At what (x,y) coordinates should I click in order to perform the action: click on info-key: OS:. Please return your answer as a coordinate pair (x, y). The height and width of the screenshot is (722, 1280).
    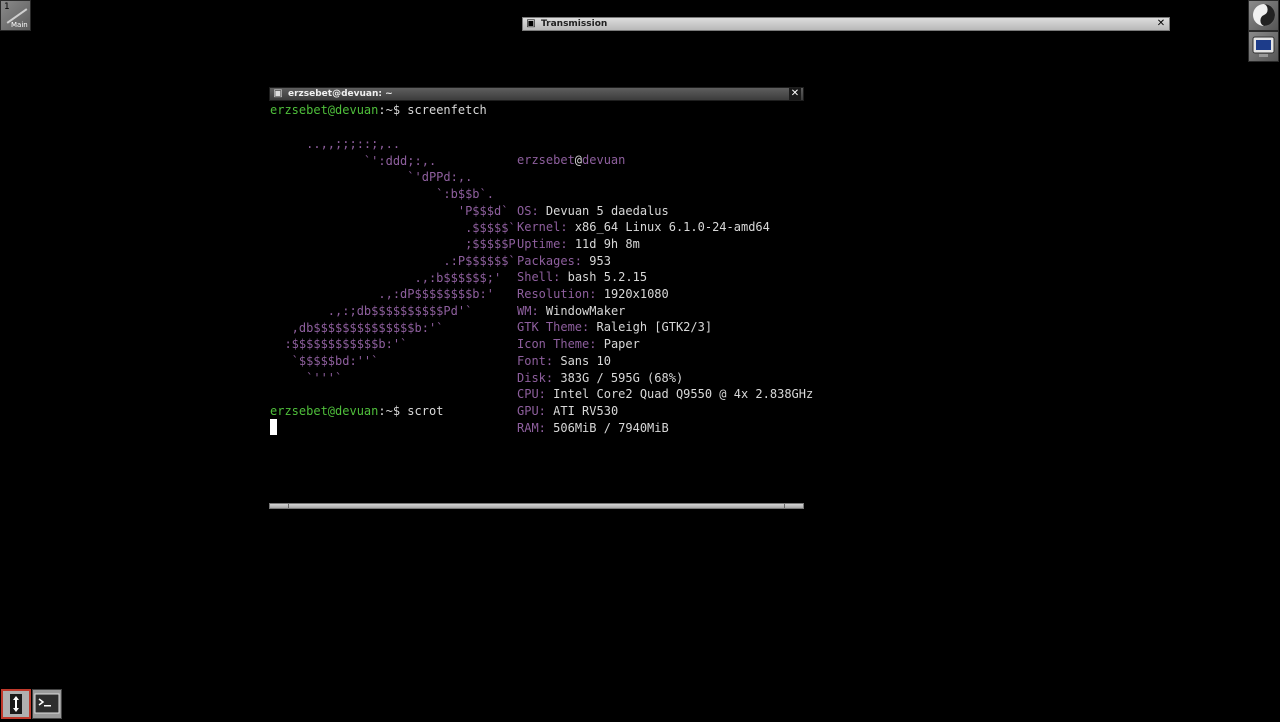
    Looking at the image, I should click on (528, 210).